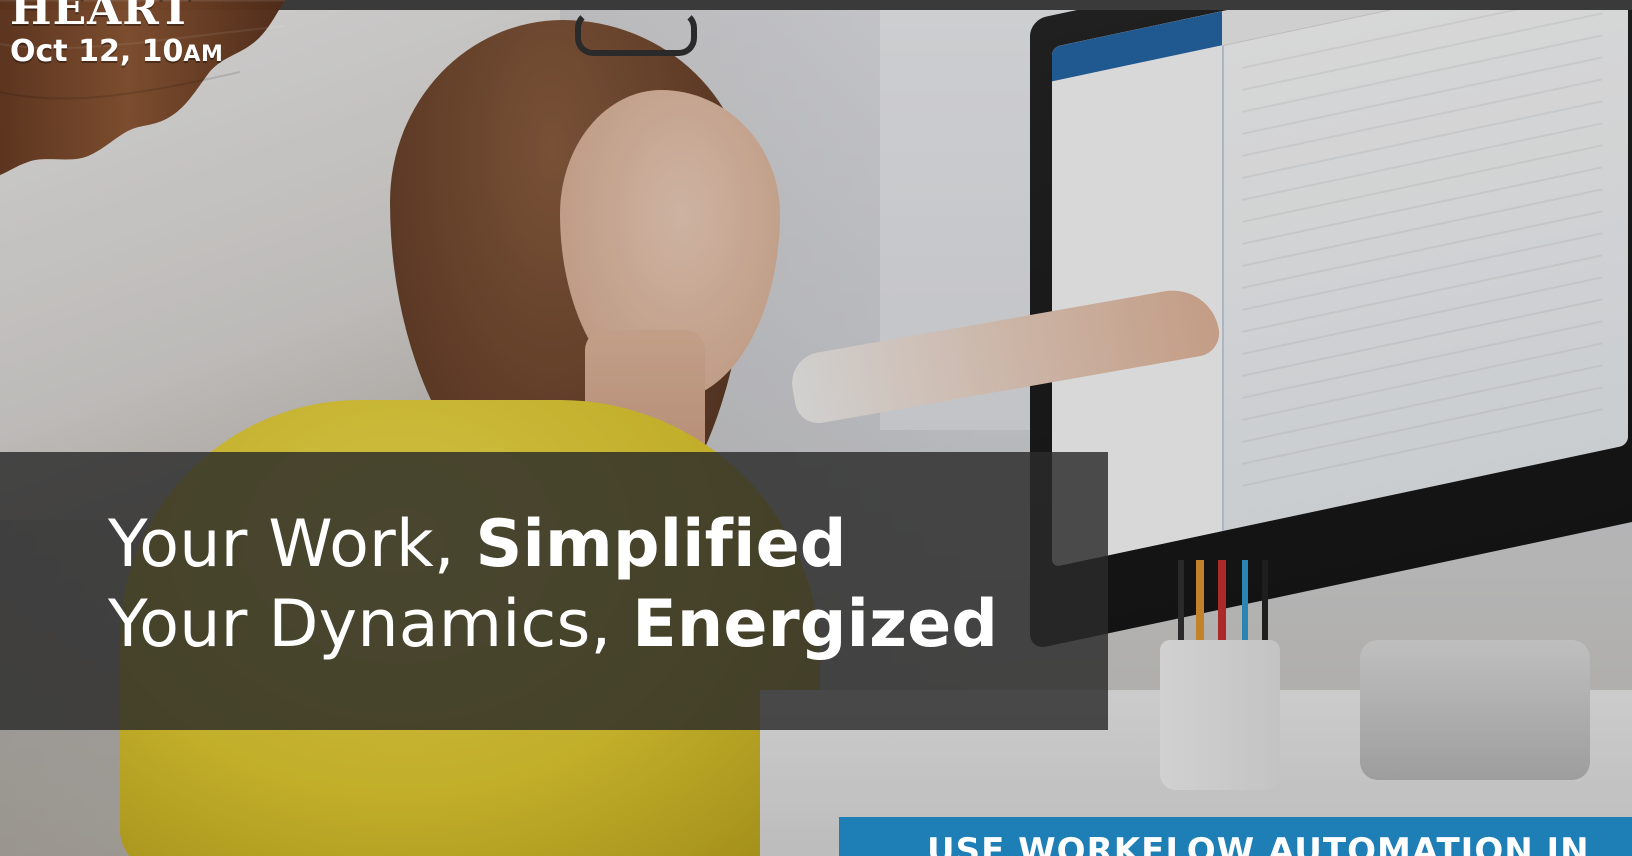 The image size is (1632, 856). What do you see at coordinates (97, 51) in the screenshot?
I see `event-date-main: Oct 12, 10` at bounding box center [97, 51].